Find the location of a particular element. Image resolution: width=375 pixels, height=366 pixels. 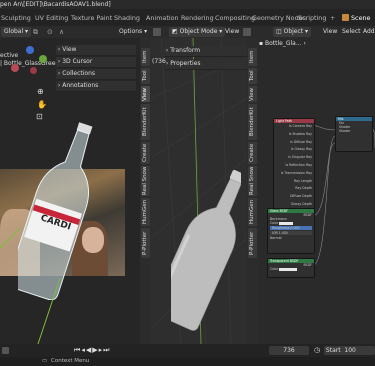

tab-scripting: Scripting is located at coordinates (312, 18).